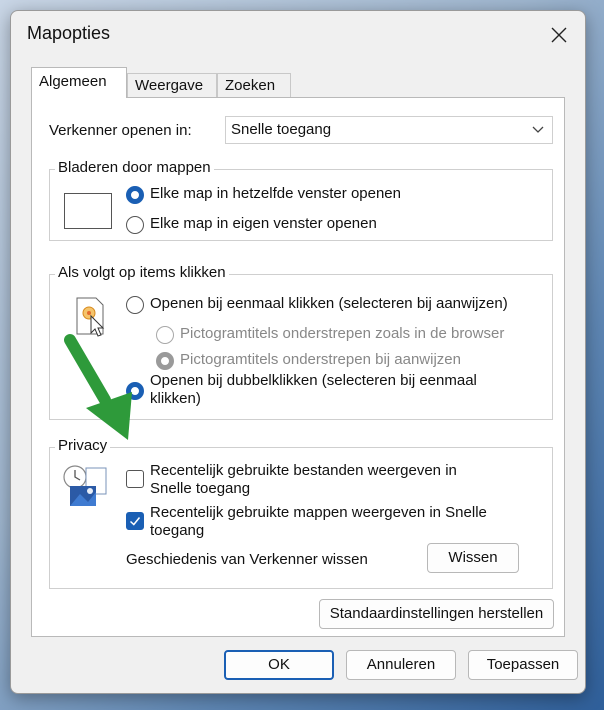 The width and height of the screenshot is (604, 710). What do you see at coordinates (165, 361) in the screenshot?
I see `radio-underline-hover` at bounding box center [165, 361].